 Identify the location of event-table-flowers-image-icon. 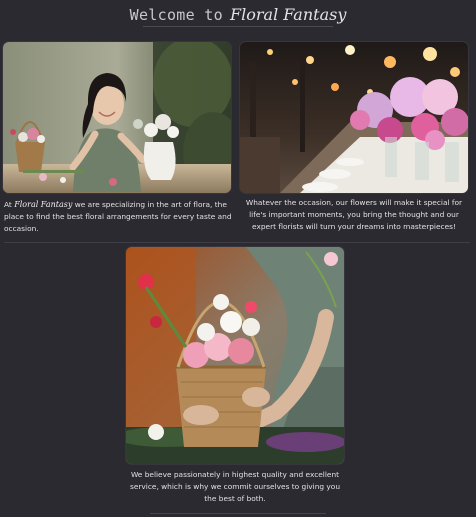
(354, 117).